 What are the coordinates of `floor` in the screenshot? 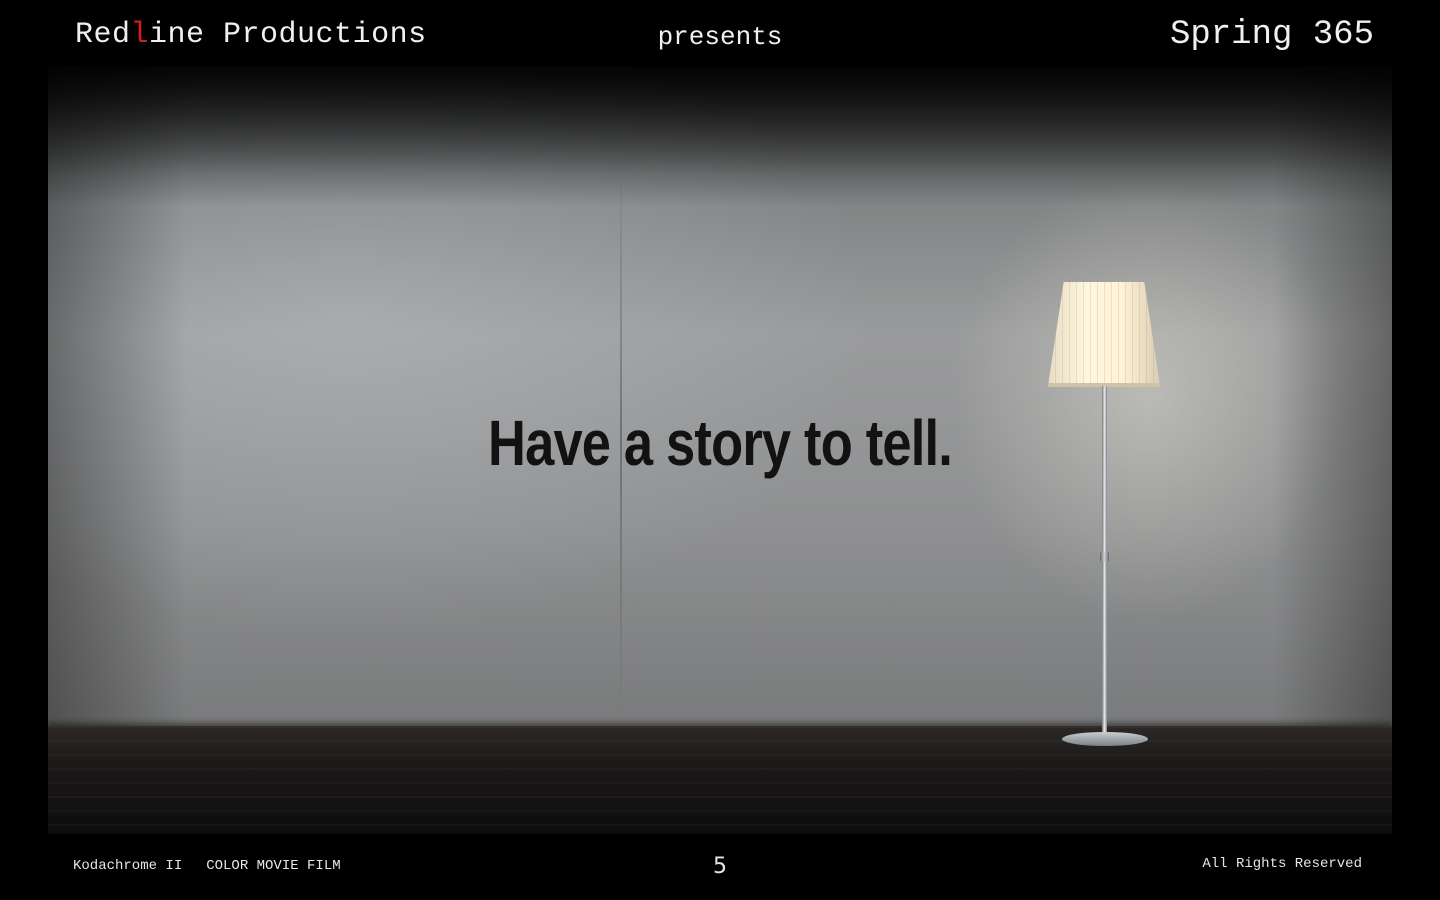 It's located at (720, 780).